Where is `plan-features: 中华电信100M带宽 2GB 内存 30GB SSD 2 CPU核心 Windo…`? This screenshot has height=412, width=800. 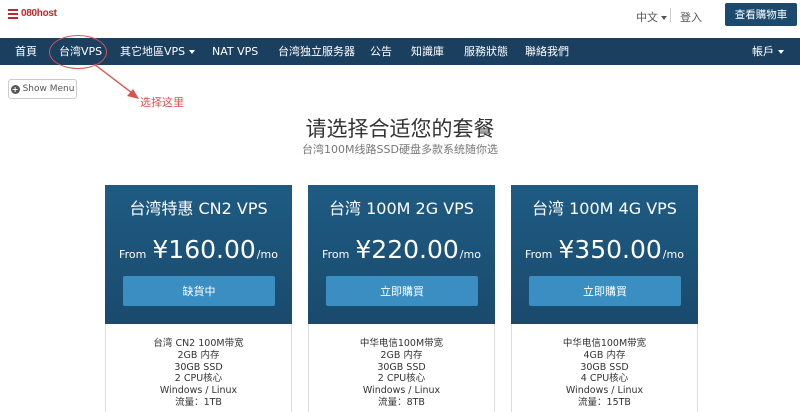 plan-features: 中华电信100M带宽 2GB 内存 30GB SSD 2 CPU核心 Windo… is located at coordinates (401, 373).